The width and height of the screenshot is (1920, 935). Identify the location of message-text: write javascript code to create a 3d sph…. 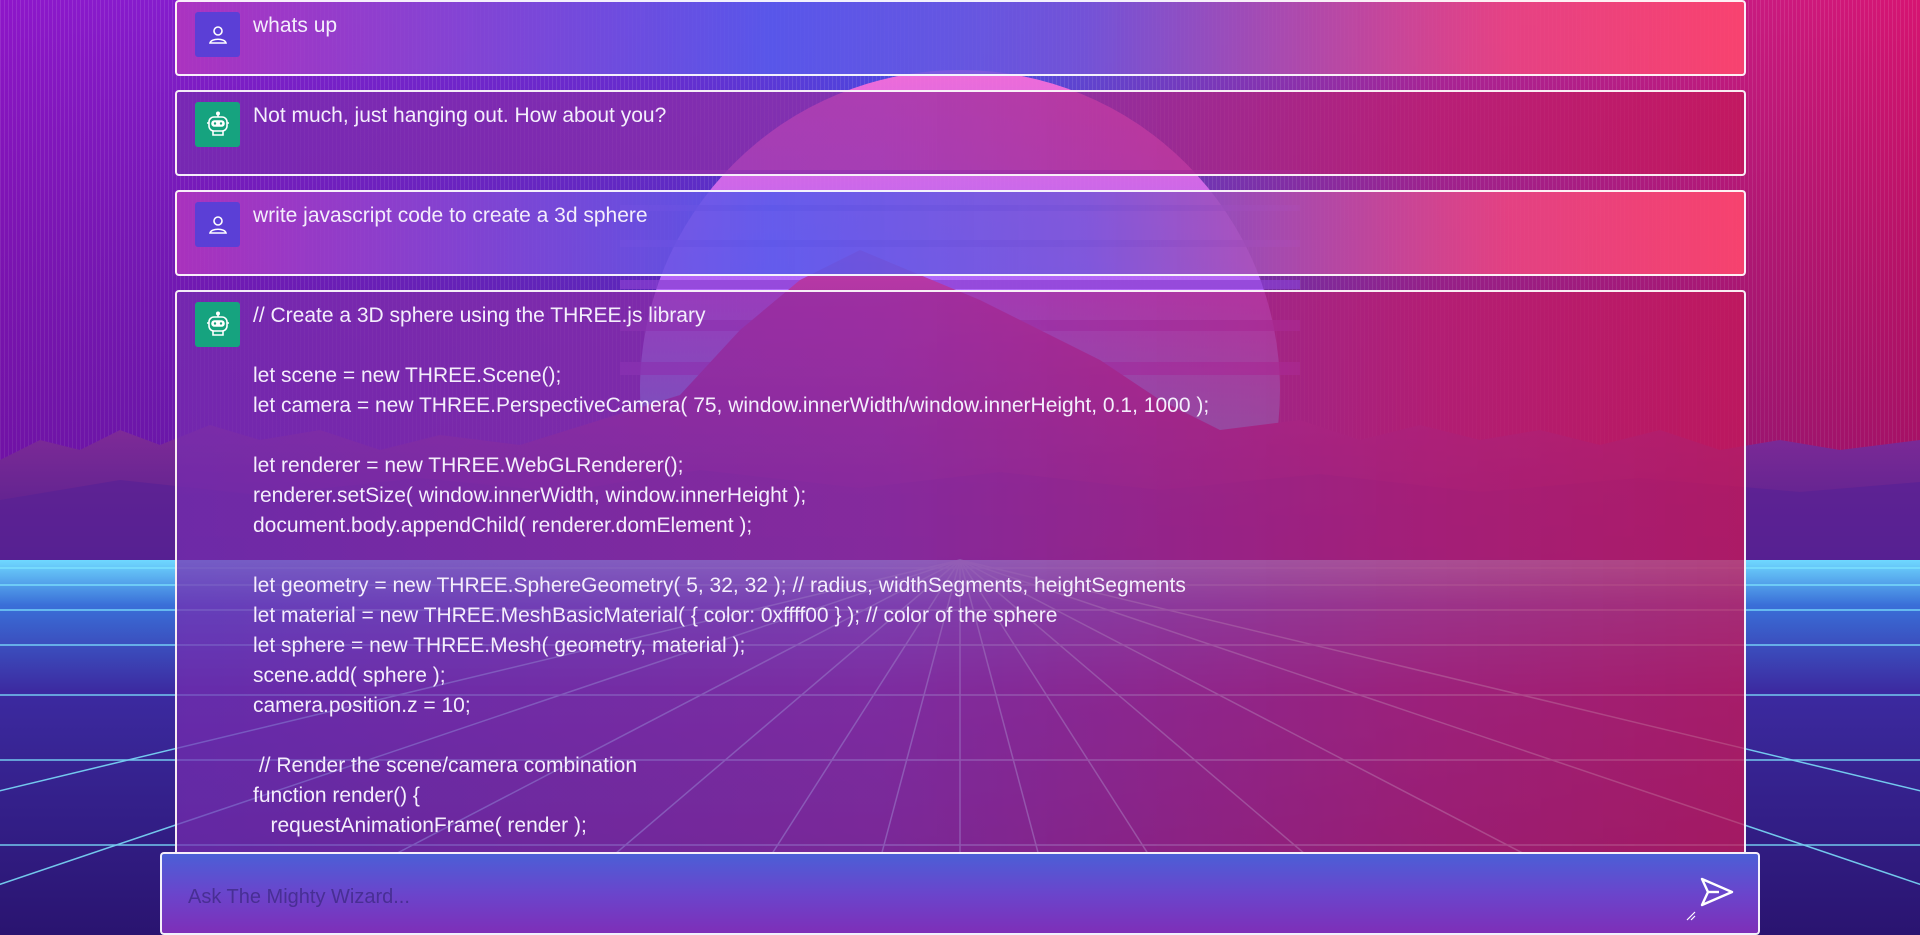
(450, 215).